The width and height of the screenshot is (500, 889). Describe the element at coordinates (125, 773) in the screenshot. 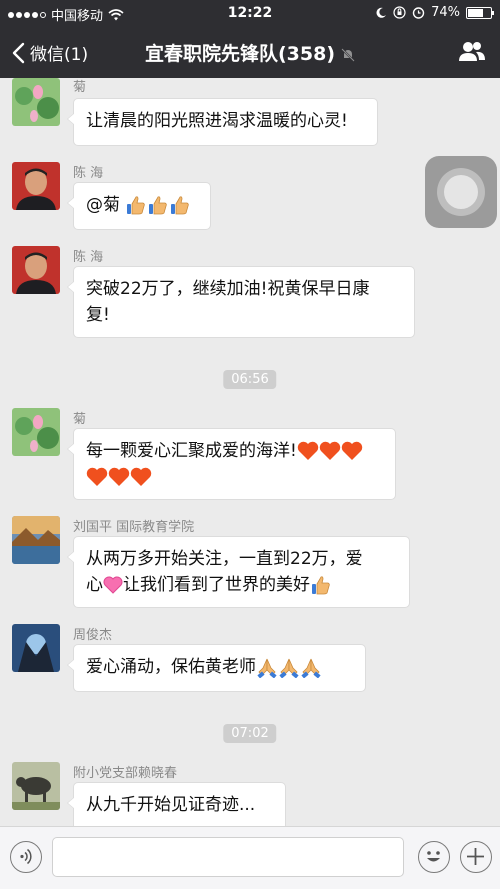

I see `sender-name: 附小党支部赖晓春` at that location.